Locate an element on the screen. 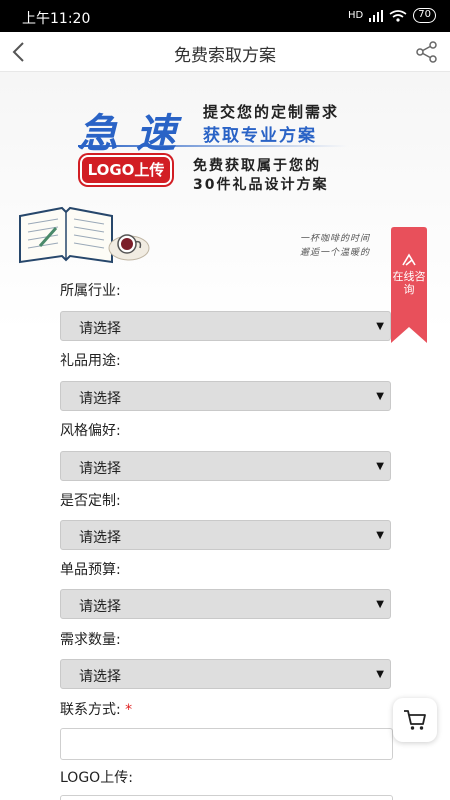 The image size is (450, 800). budget-select: 请选择 ▼ is located at coordinates (225, 604).